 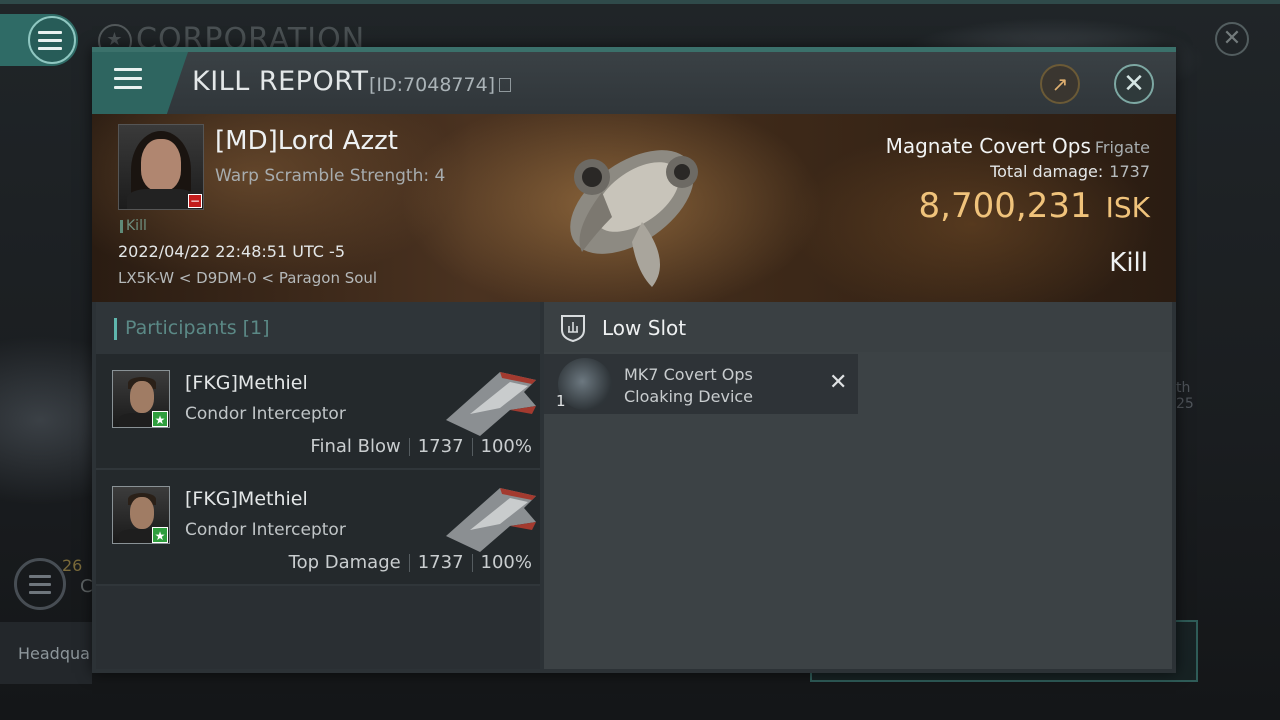 I want to click on hamburger-icon, so click(x=128, y=81).